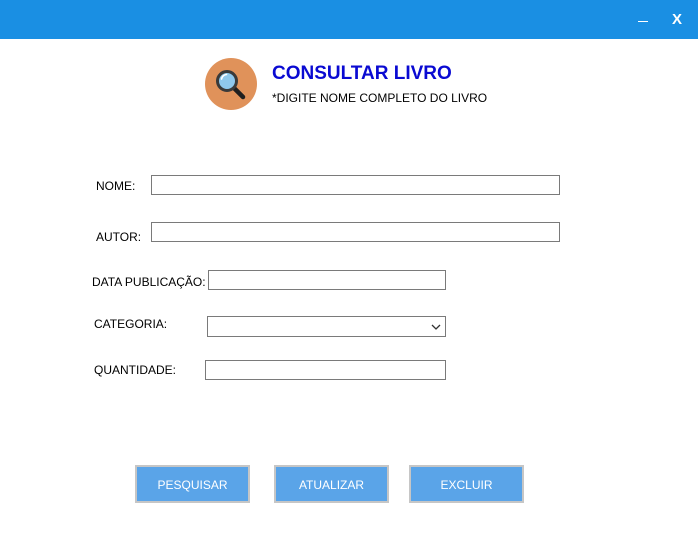  I want to click on minimize-button, so click(643, 19).